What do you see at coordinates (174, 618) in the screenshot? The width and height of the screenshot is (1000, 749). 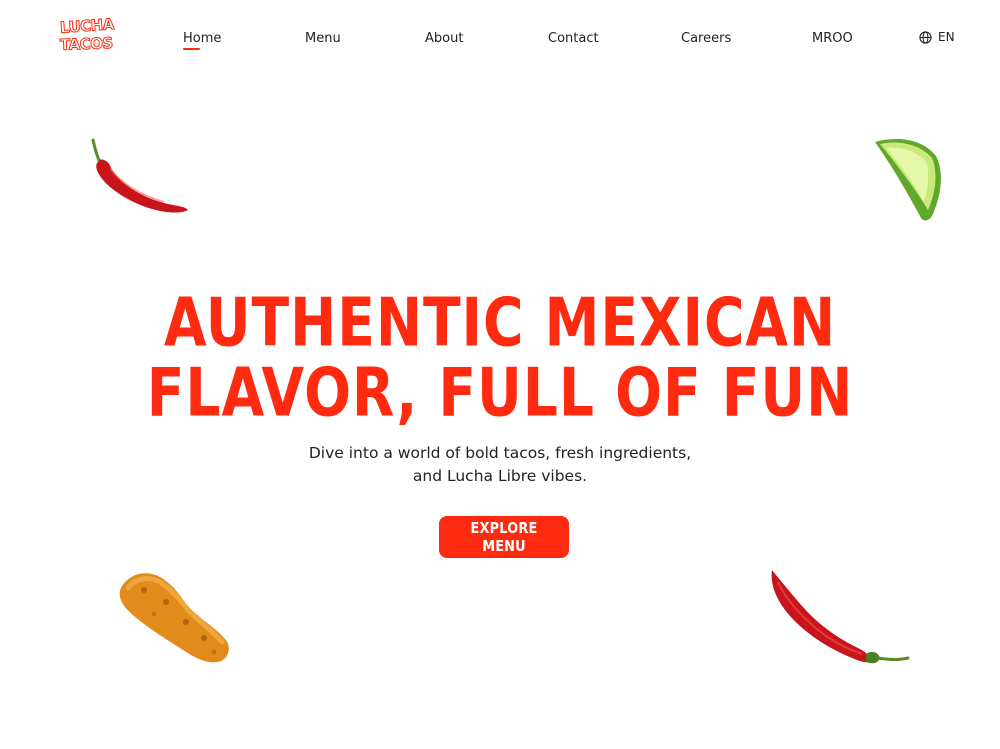 I see `fried-chicken-strip-bottom-left` at bounding box center [174, 618].